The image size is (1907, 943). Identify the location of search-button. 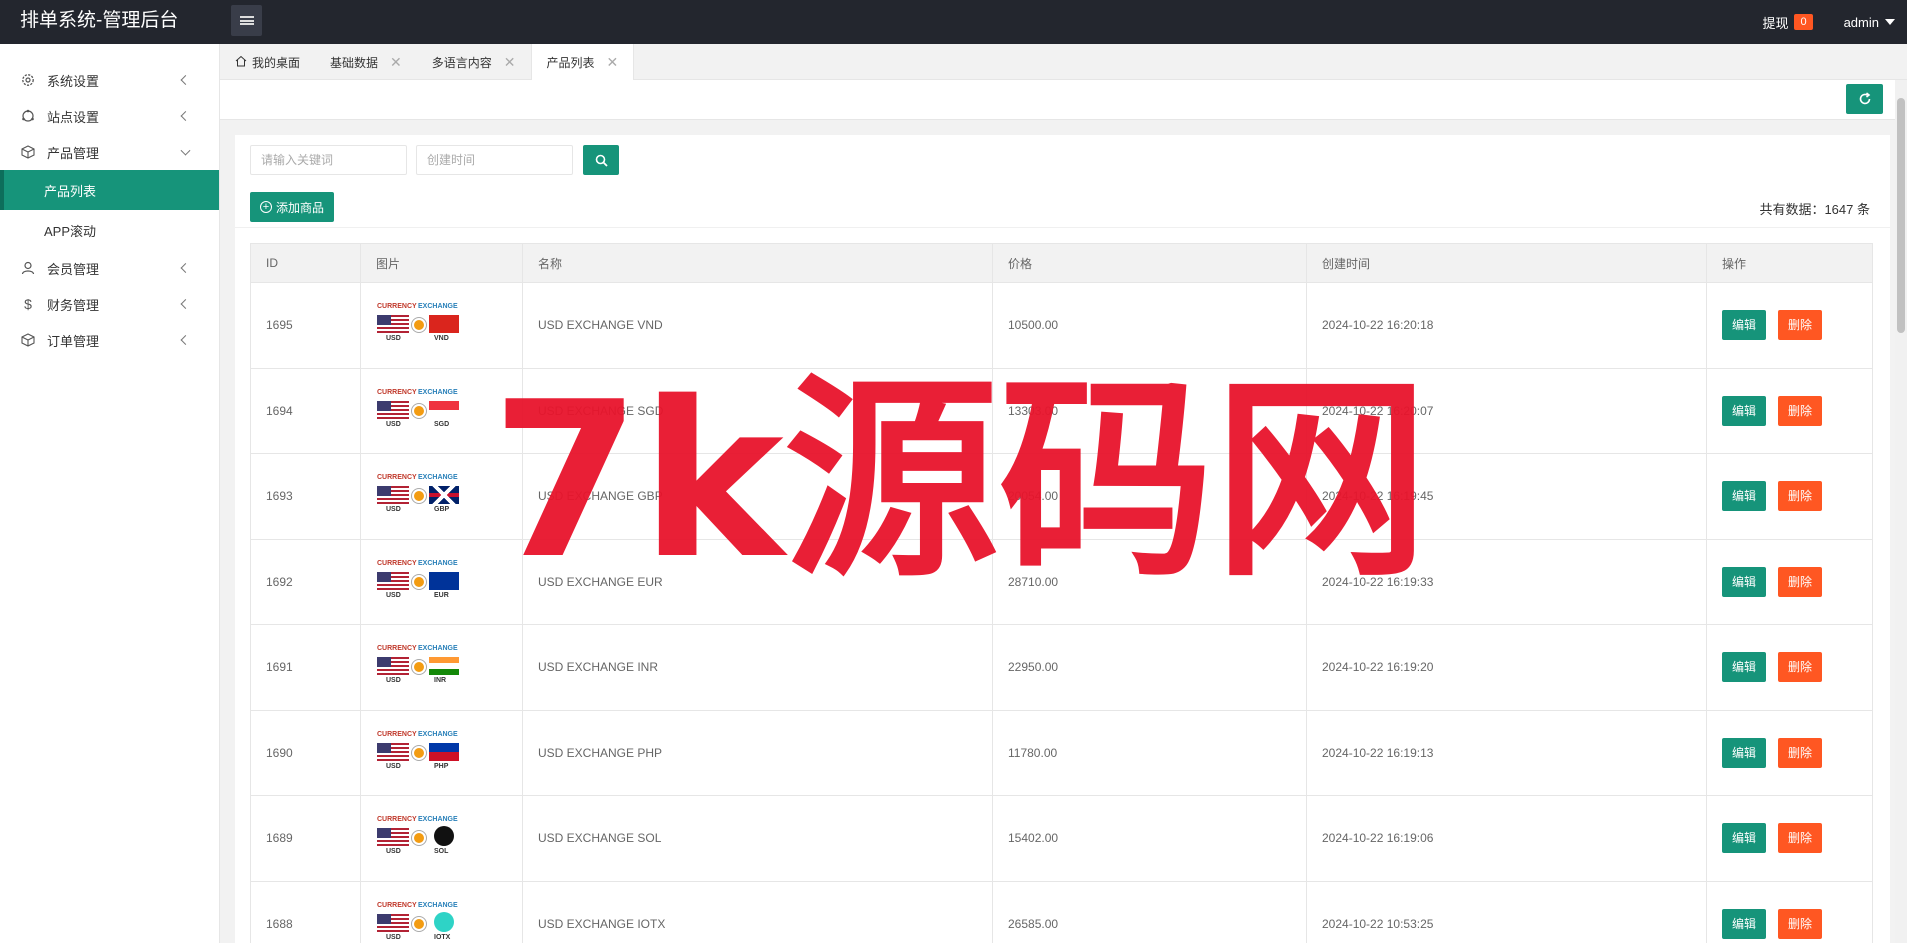
(601, 160).